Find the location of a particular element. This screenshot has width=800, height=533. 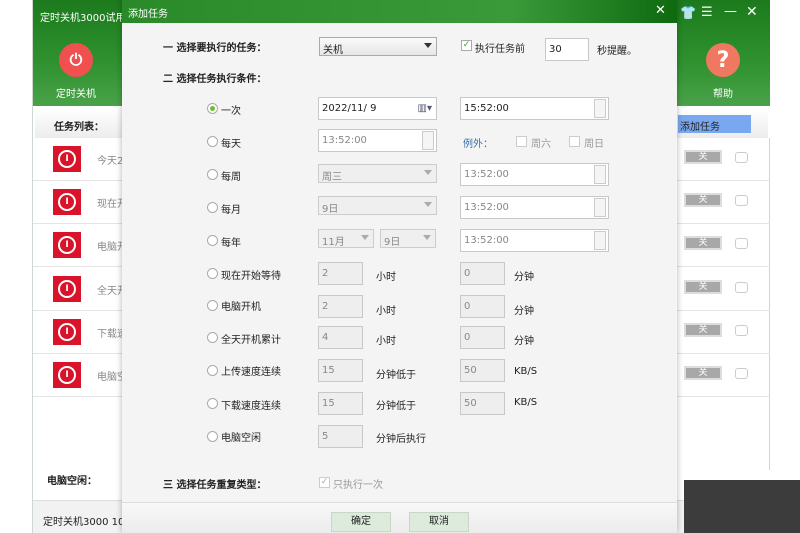

sunday-checkbox is located at coordinates (574, 141).